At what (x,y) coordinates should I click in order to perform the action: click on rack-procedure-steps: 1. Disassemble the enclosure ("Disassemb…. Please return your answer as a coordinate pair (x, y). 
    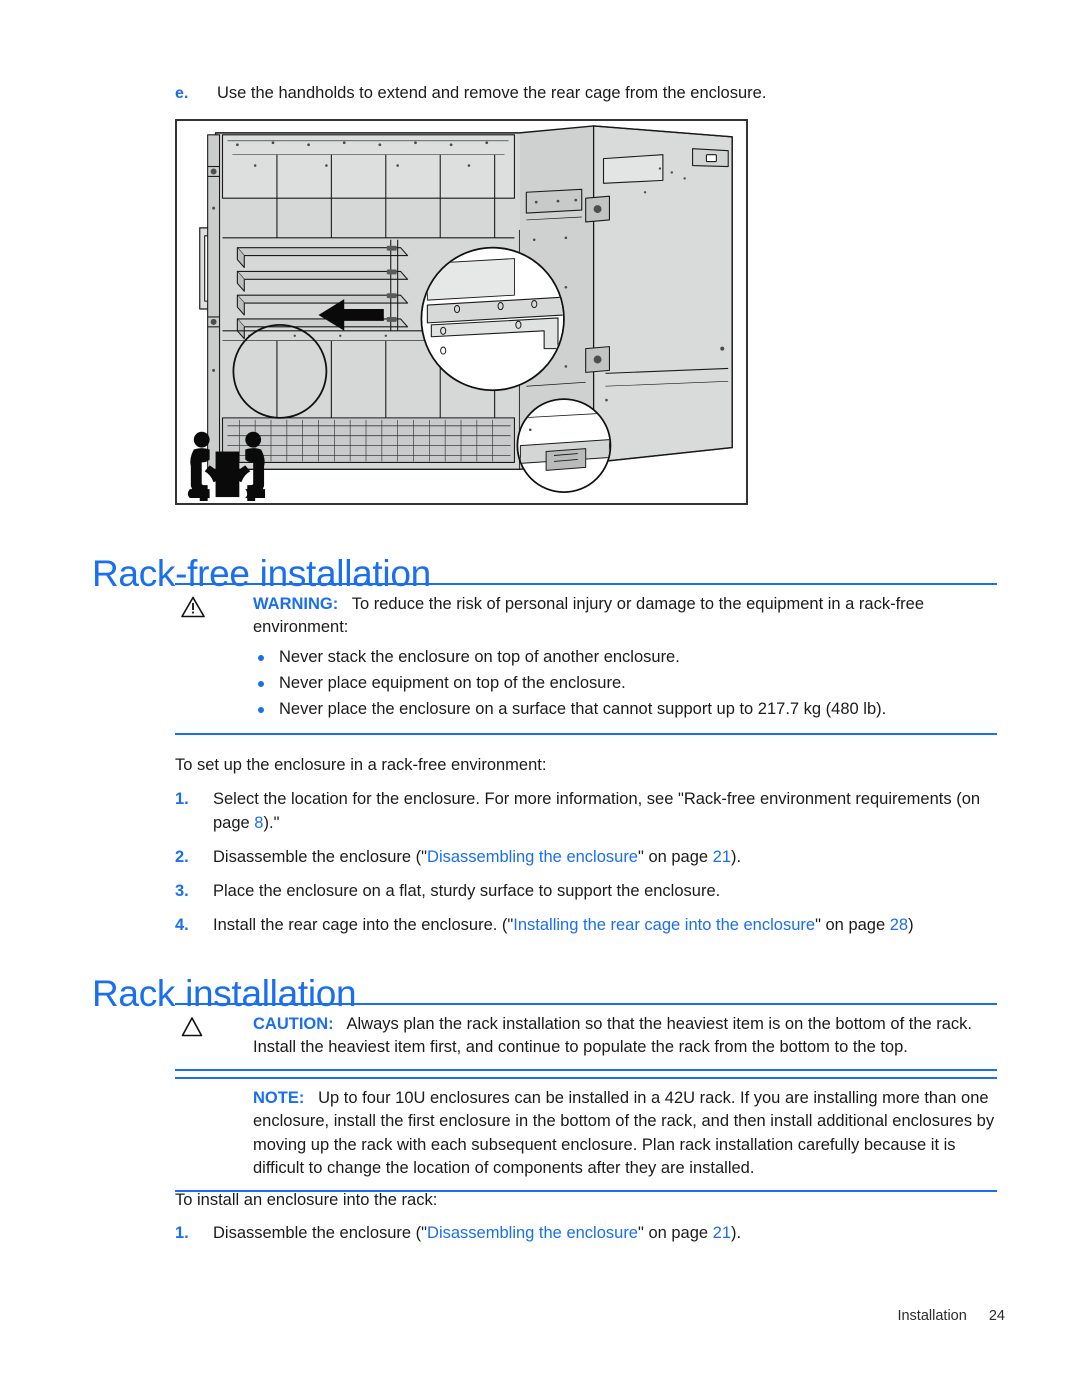
    Looking at the image, I should click on (590, 1239).